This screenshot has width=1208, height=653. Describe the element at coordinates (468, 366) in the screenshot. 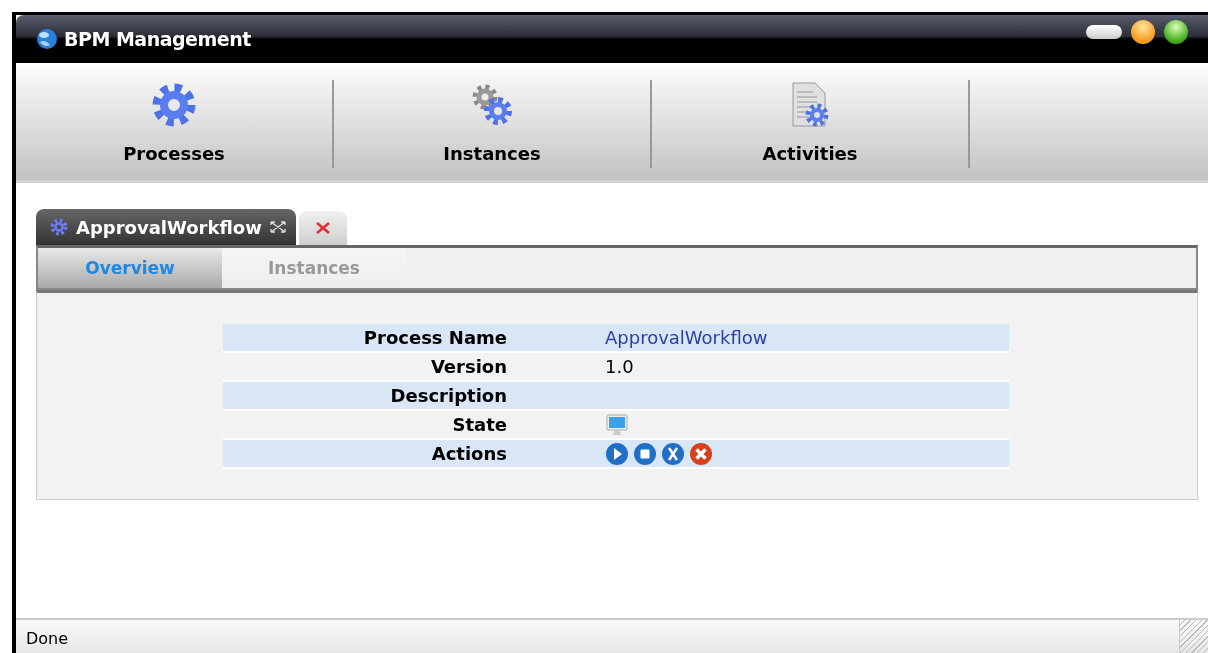

I see `property-label: Version` at that location.